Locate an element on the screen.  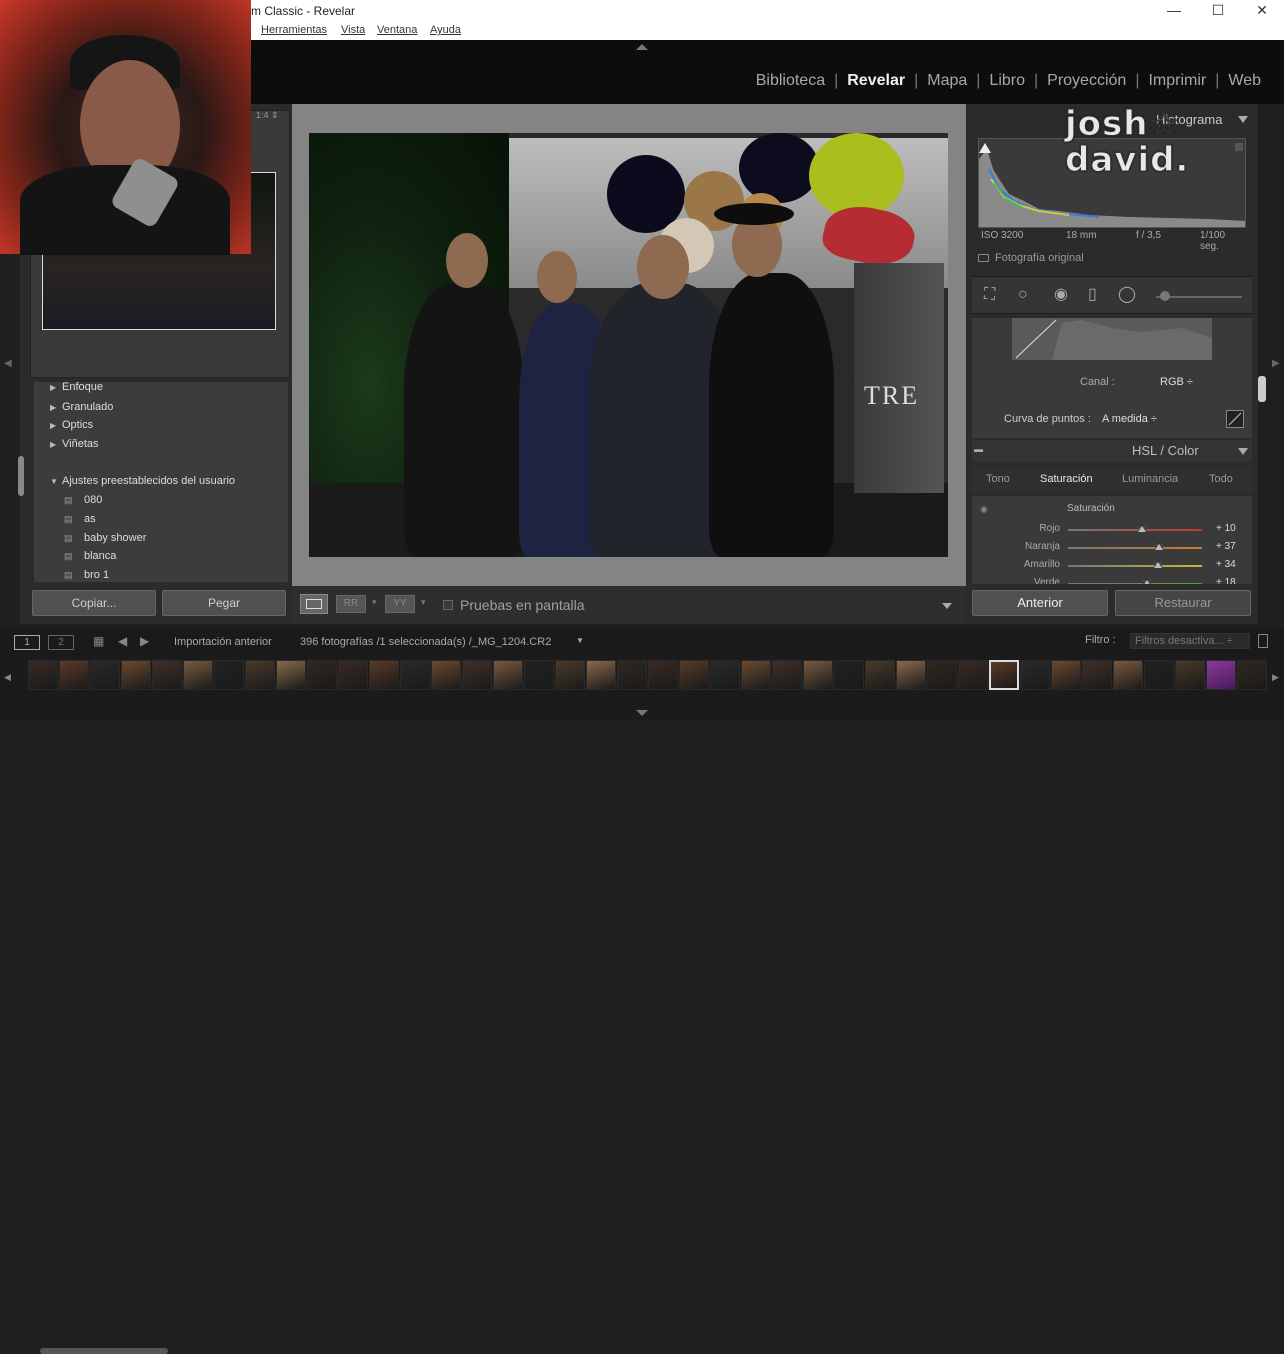
saturation-slider-3: Verde + 18 is located at coordinates (1112, 579).